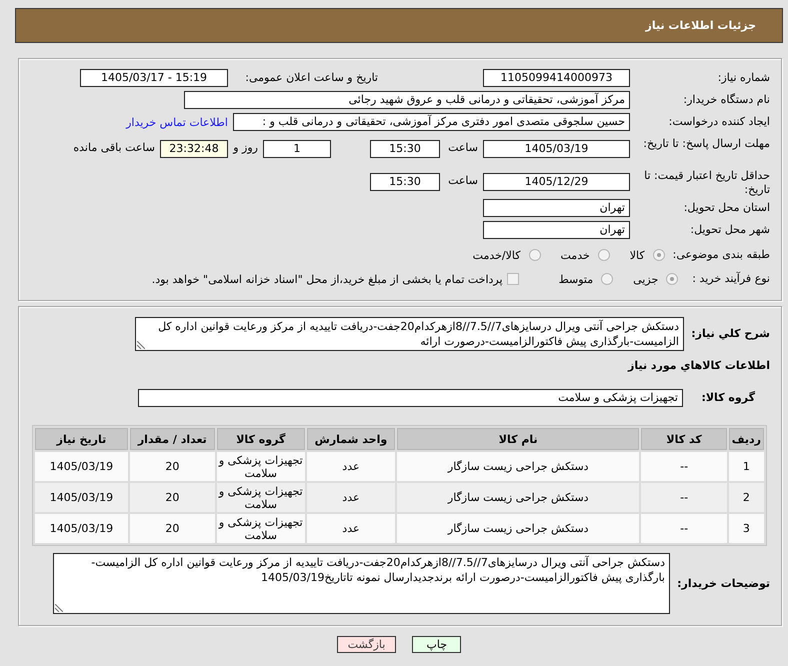  Describe the element at coordinates (746, 439) in the screenshot. I see `column-header: ردیف` at that location.